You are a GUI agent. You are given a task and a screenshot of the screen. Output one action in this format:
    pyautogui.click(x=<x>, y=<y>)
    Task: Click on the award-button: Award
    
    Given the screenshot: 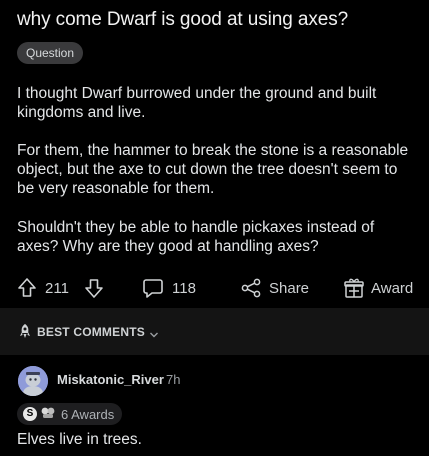 What is the action you would take?
    pyautogui.click(x=392, y=288)
    